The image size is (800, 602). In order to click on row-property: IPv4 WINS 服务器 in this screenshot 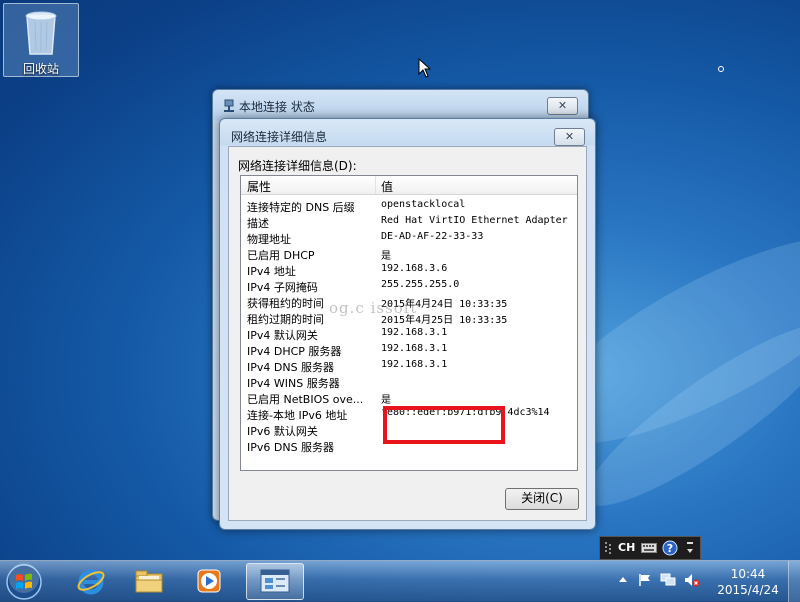, I will do `click(293, 383)`.